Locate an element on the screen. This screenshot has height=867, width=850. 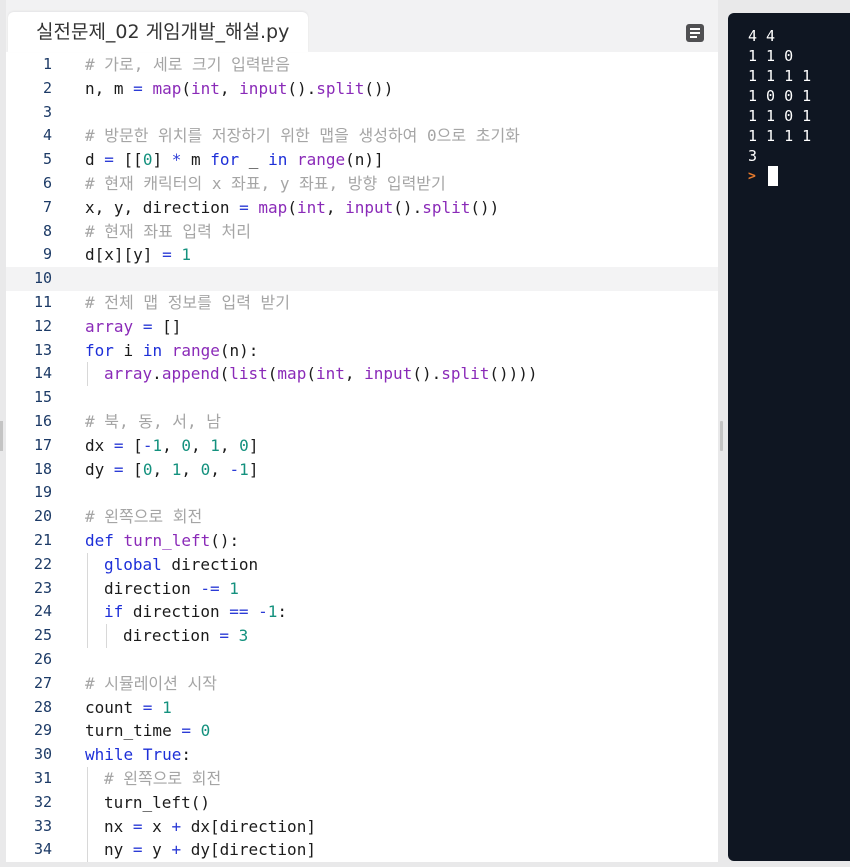
code-text: # 왼쪽으로 회전 is located at coordinates (143, 517).